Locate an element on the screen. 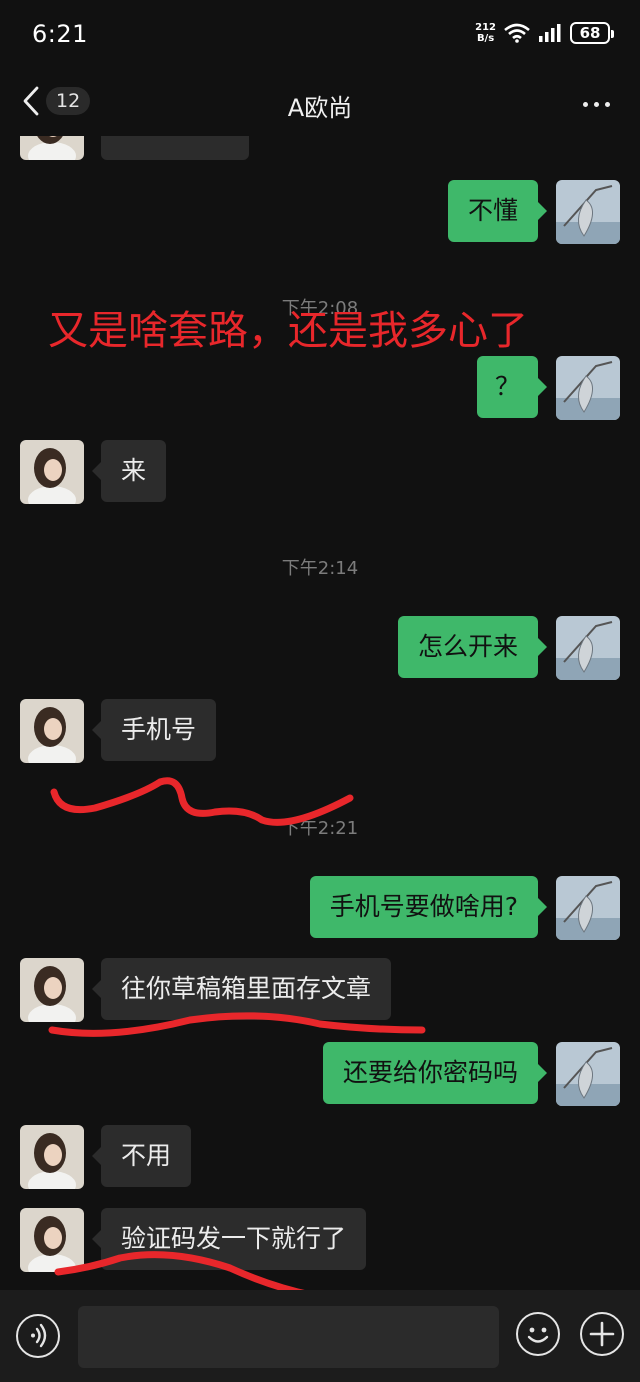 The image size is (640, 1382). battery-icon: 68 is located at coordinates (592, 33).